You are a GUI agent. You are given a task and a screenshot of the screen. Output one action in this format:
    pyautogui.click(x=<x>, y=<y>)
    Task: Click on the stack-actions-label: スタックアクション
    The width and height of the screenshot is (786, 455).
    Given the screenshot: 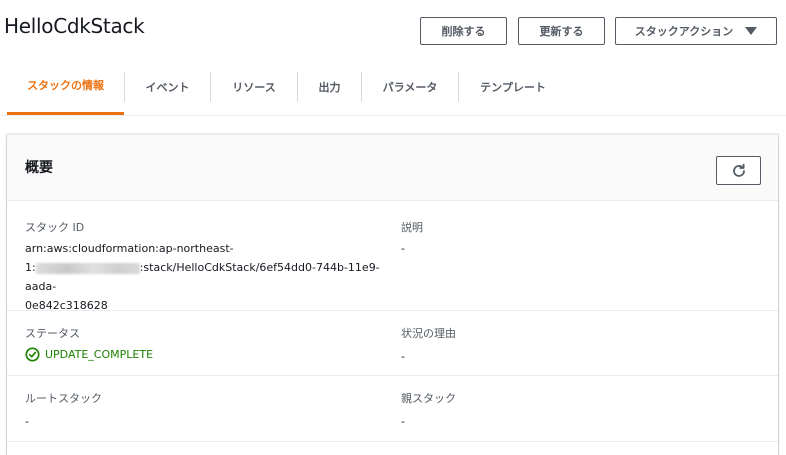 What is the action you would take?
    pyautogui.click(x=684, y=31)
    